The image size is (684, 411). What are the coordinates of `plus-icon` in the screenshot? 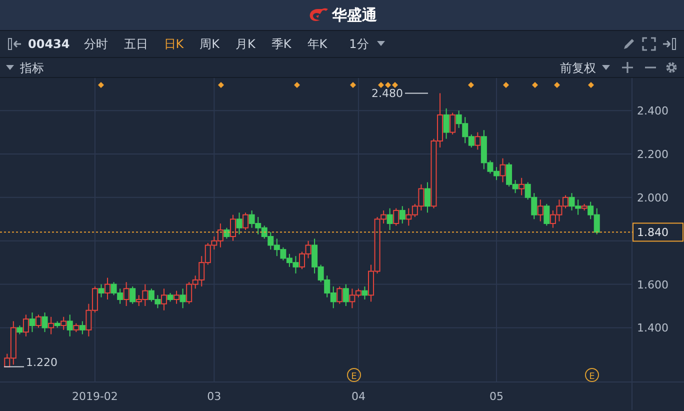 It's located at (627, 67).